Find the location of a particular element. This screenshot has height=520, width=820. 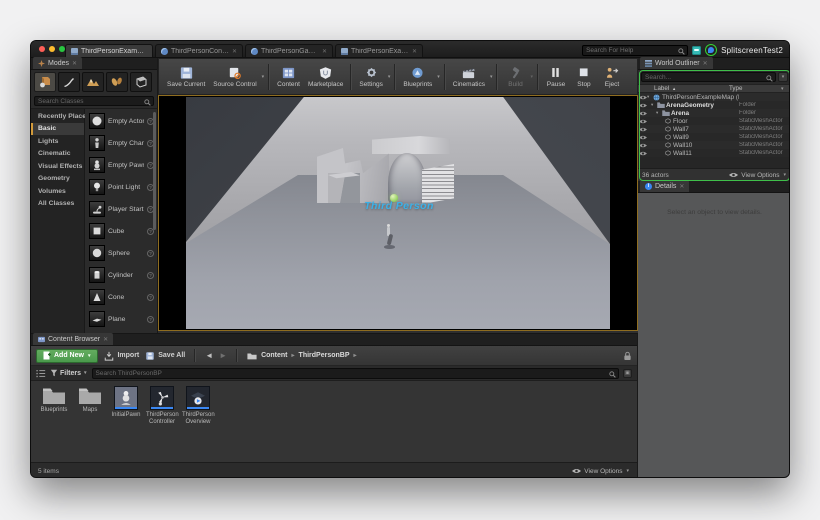

outliner-row-wall9: Wall9 StaticMeshActor is located at coordinates (713, 137).